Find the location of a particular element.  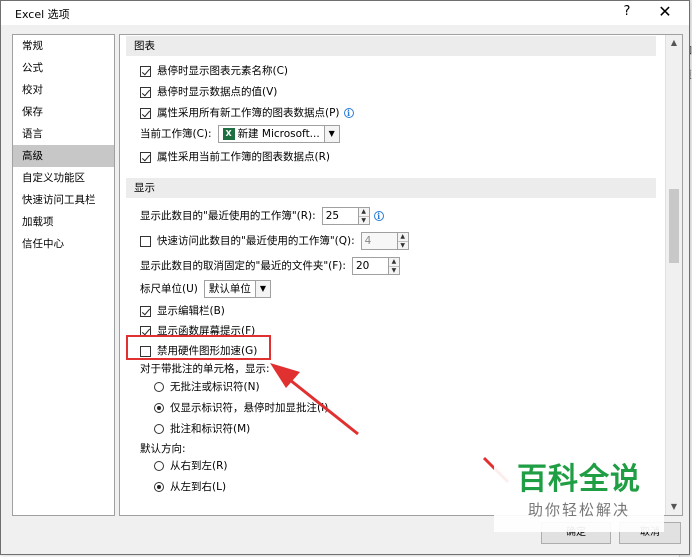

nav-item-quick-access-toolbar: 快速访问工具栏 is located at coordinates (63, 200).